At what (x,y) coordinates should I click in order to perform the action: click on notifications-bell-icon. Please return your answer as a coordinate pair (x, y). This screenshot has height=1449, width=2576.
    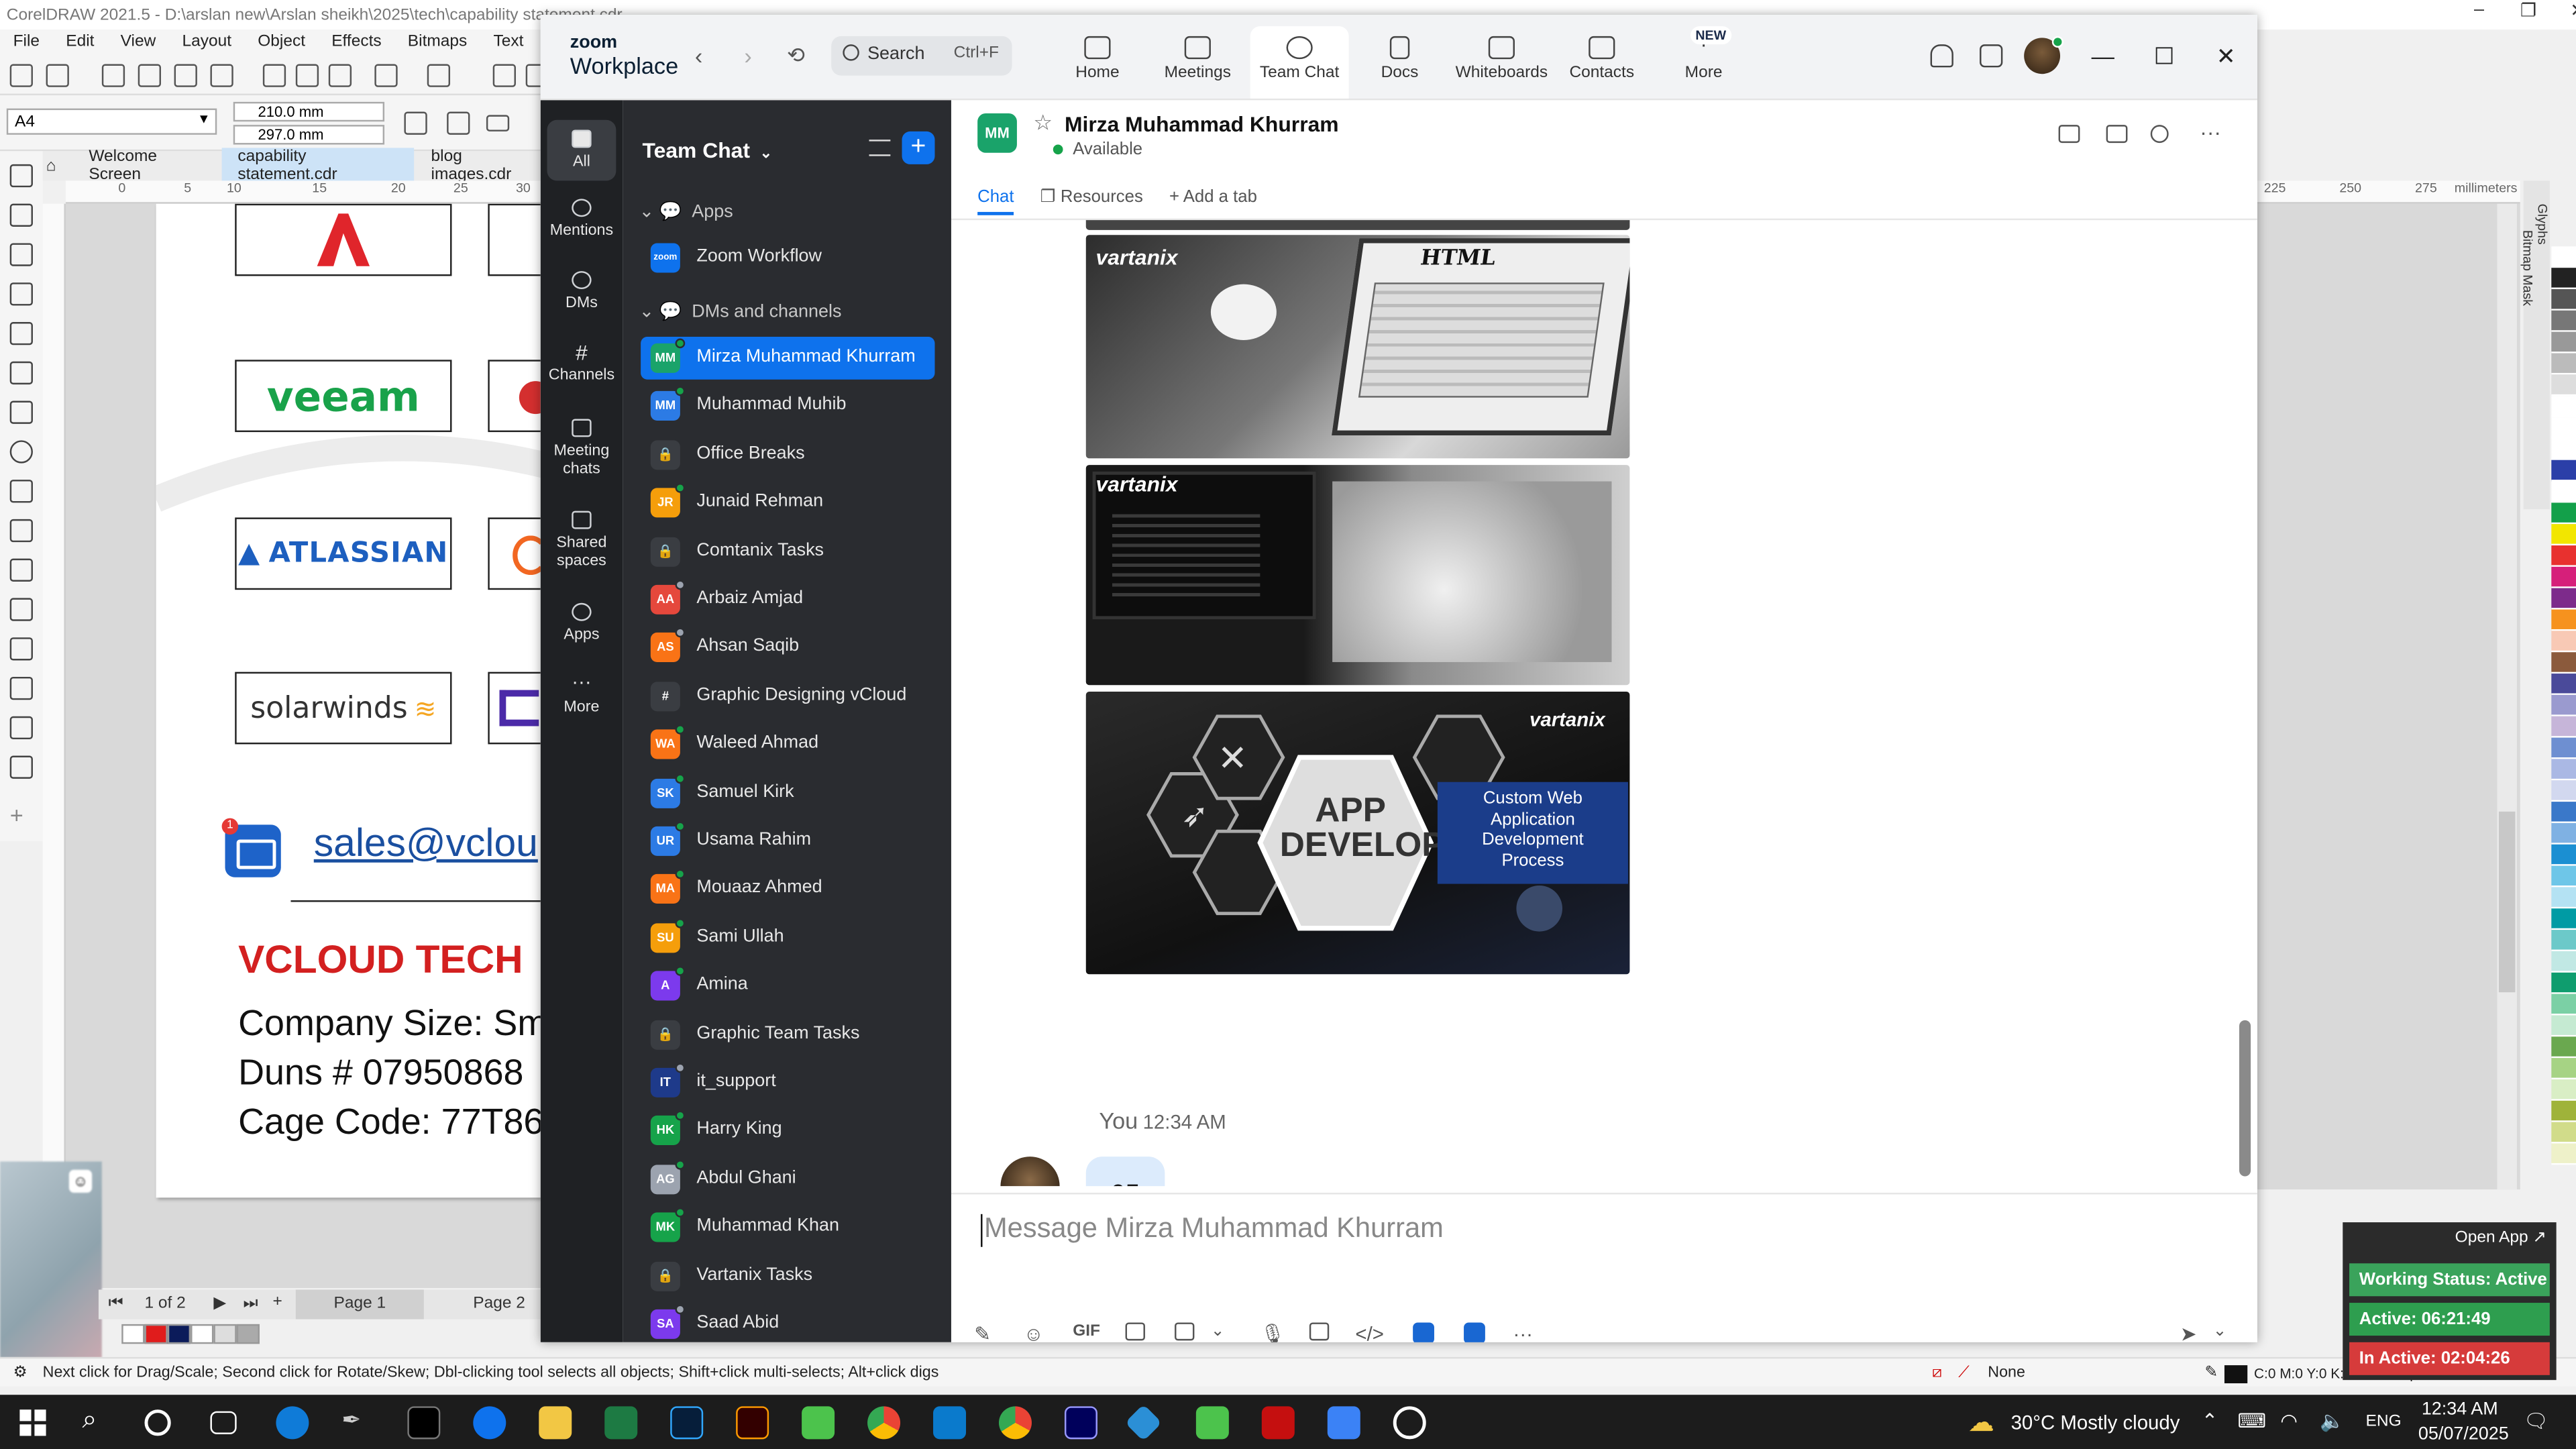
    Looking at the image, I should click on (1941, 56).